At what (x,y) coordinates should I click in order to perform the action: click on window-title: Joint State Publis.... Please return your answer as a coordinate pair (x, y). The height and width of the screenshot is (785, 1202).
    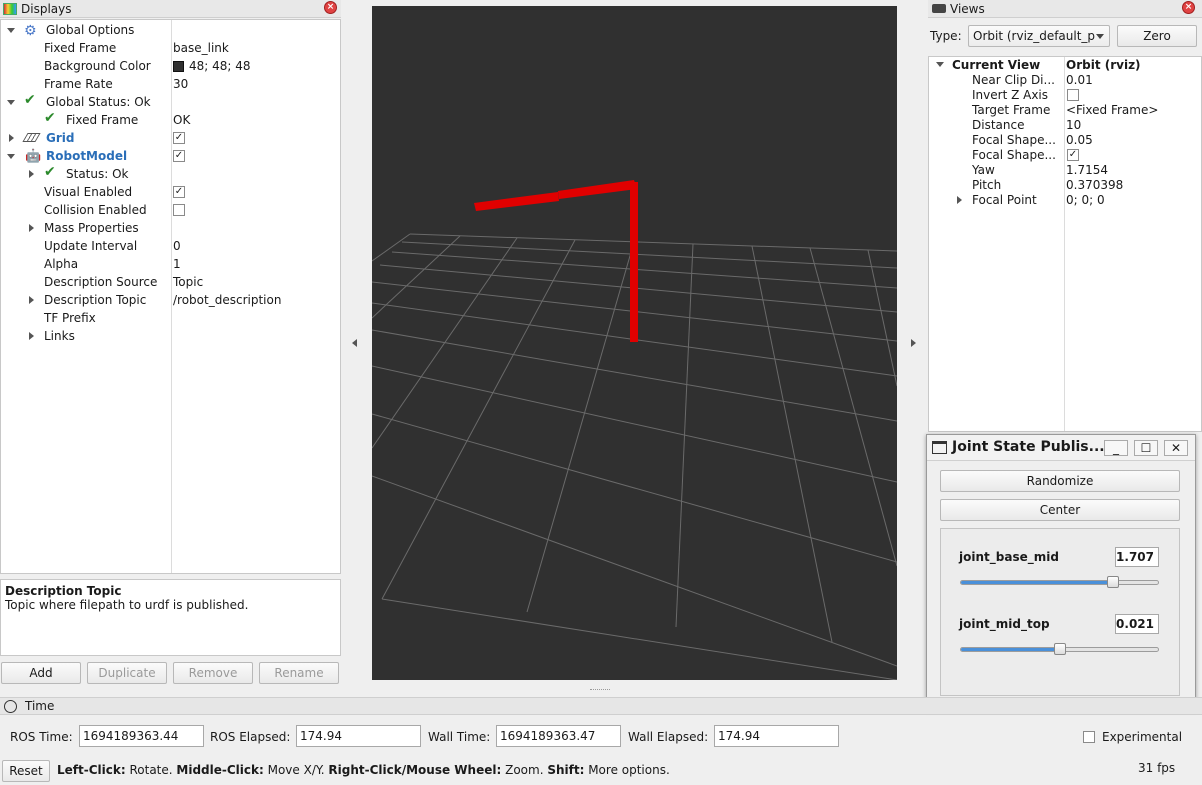
    Looking at the image, I should click on (1028, 447).